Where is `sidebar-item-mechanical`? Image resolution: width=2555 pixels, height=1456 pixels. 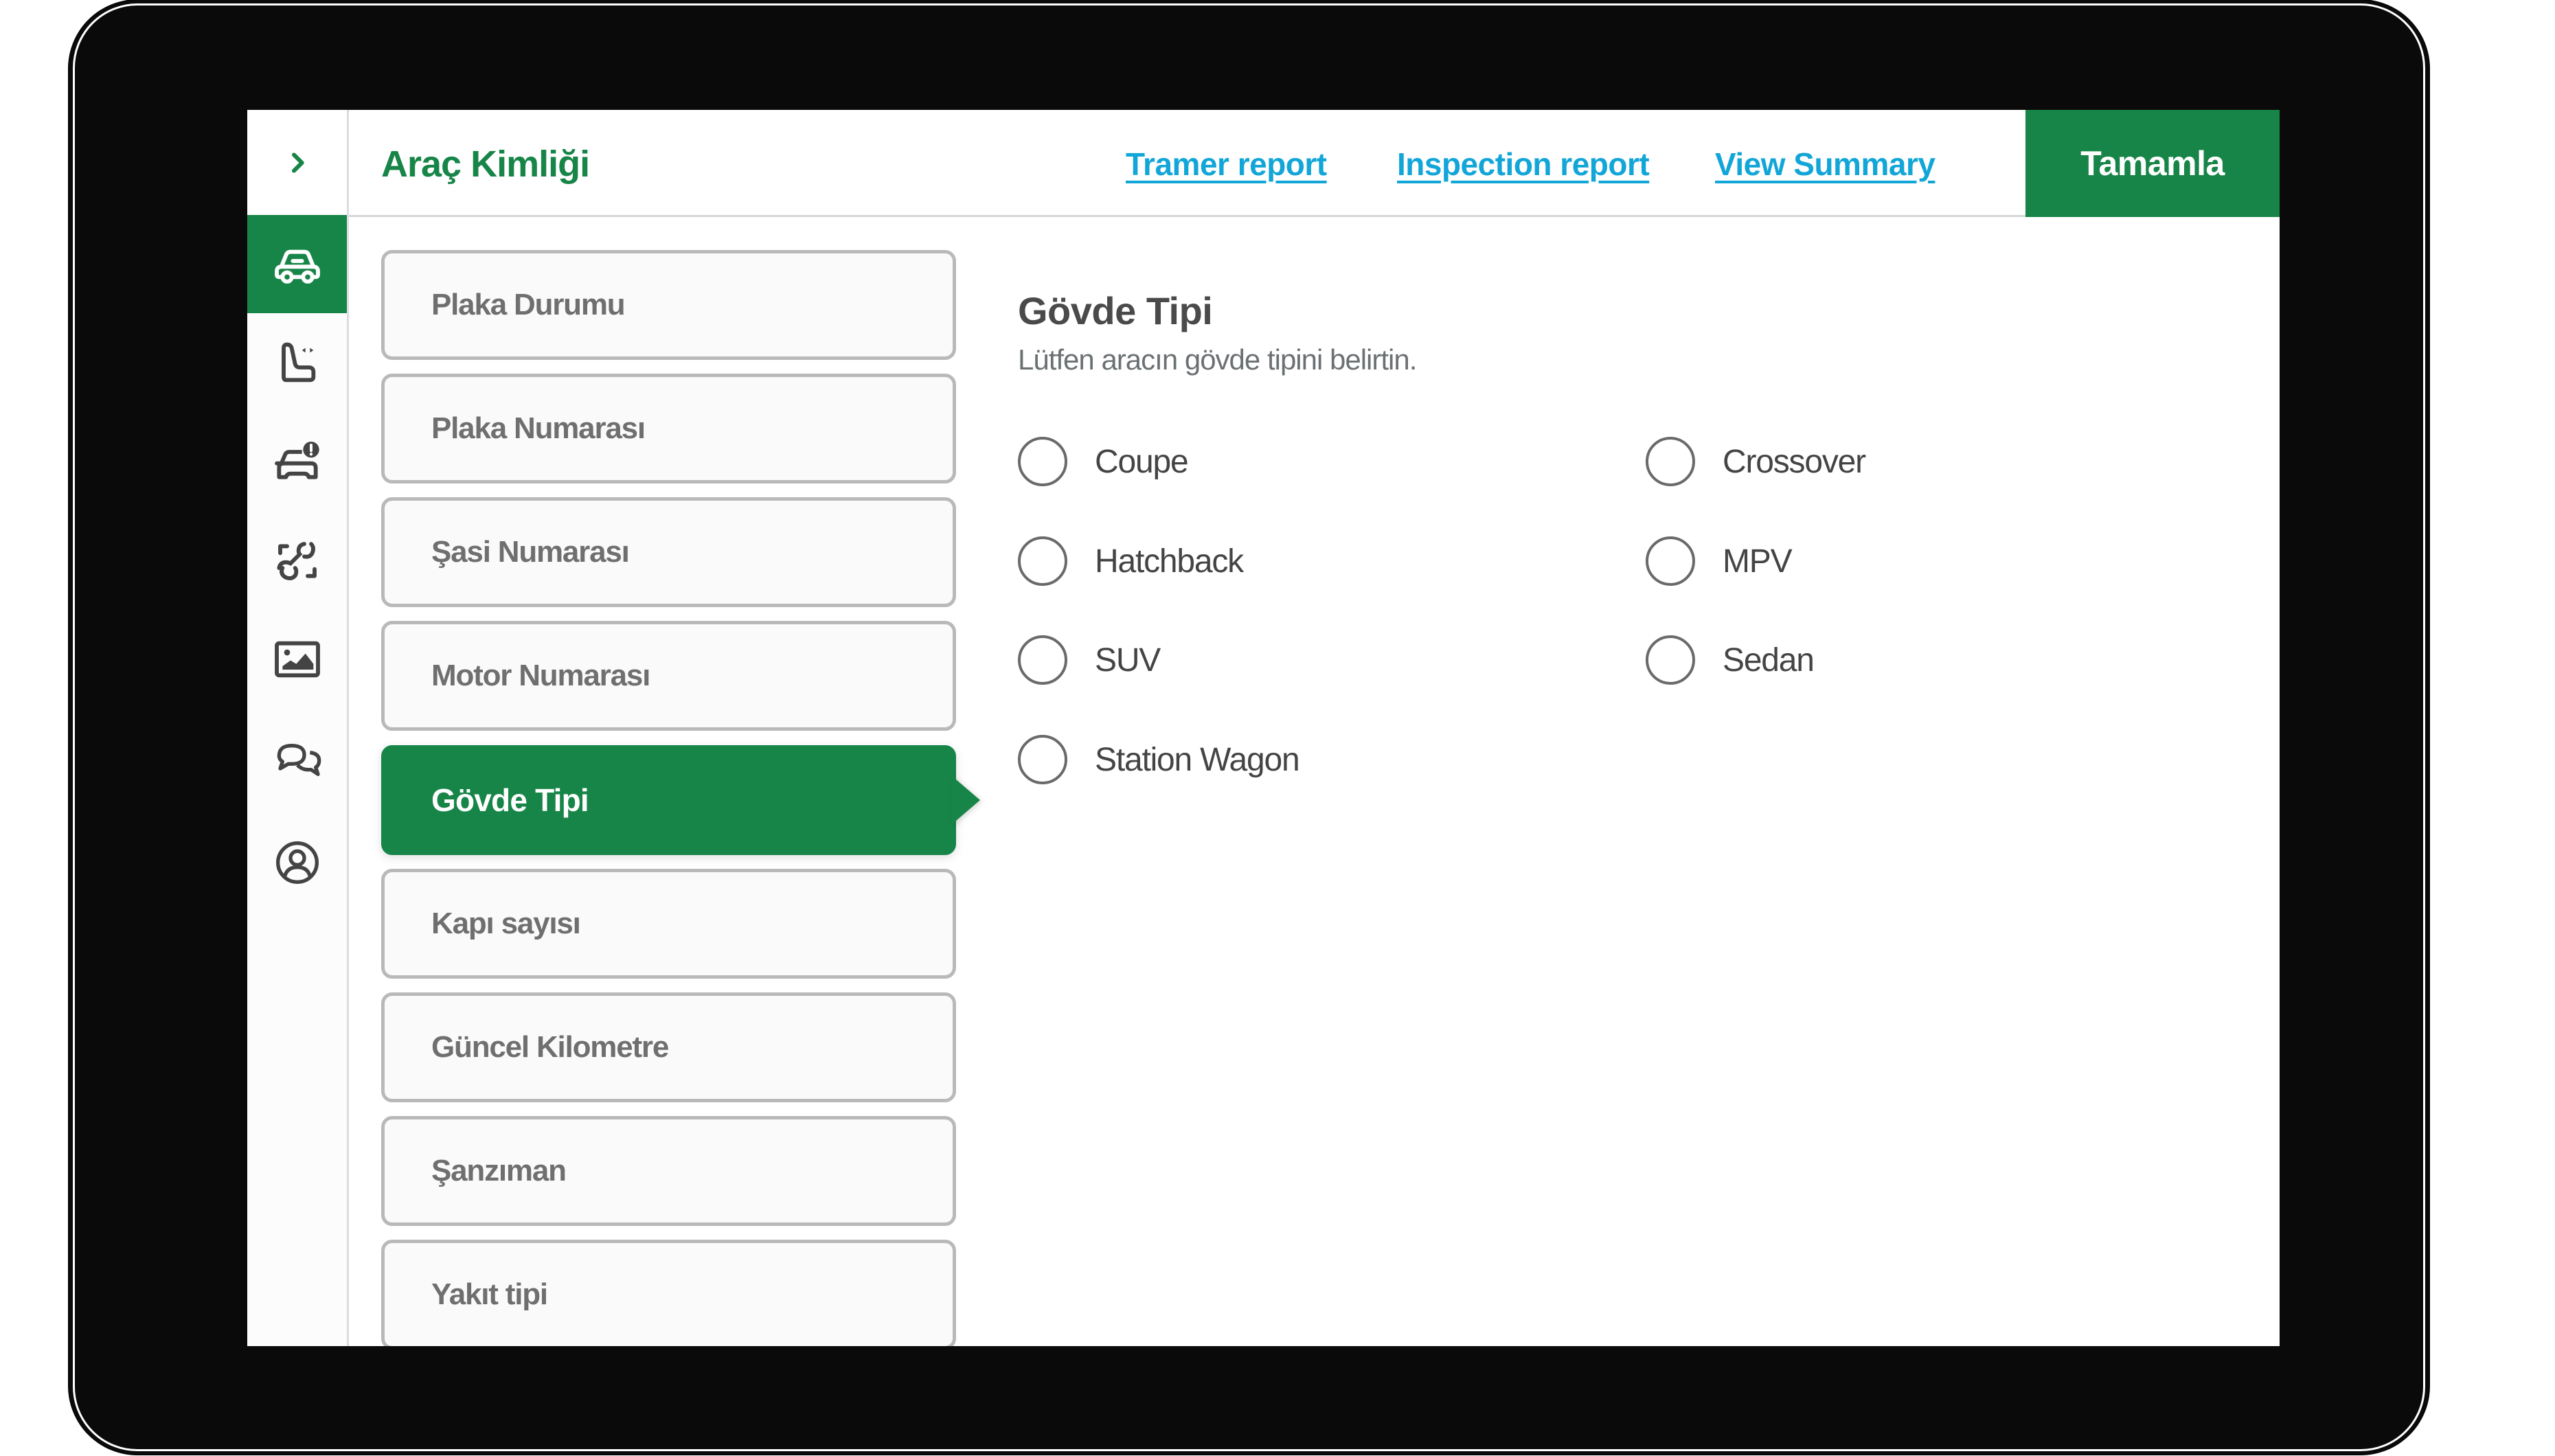
sidebar-item-mechanical is located at coordinates (297, 561).